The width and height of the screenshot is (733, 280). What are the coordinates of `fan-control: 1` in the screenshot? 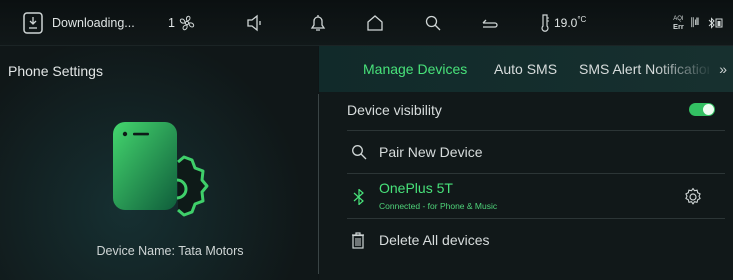 It's located at (182, 22).